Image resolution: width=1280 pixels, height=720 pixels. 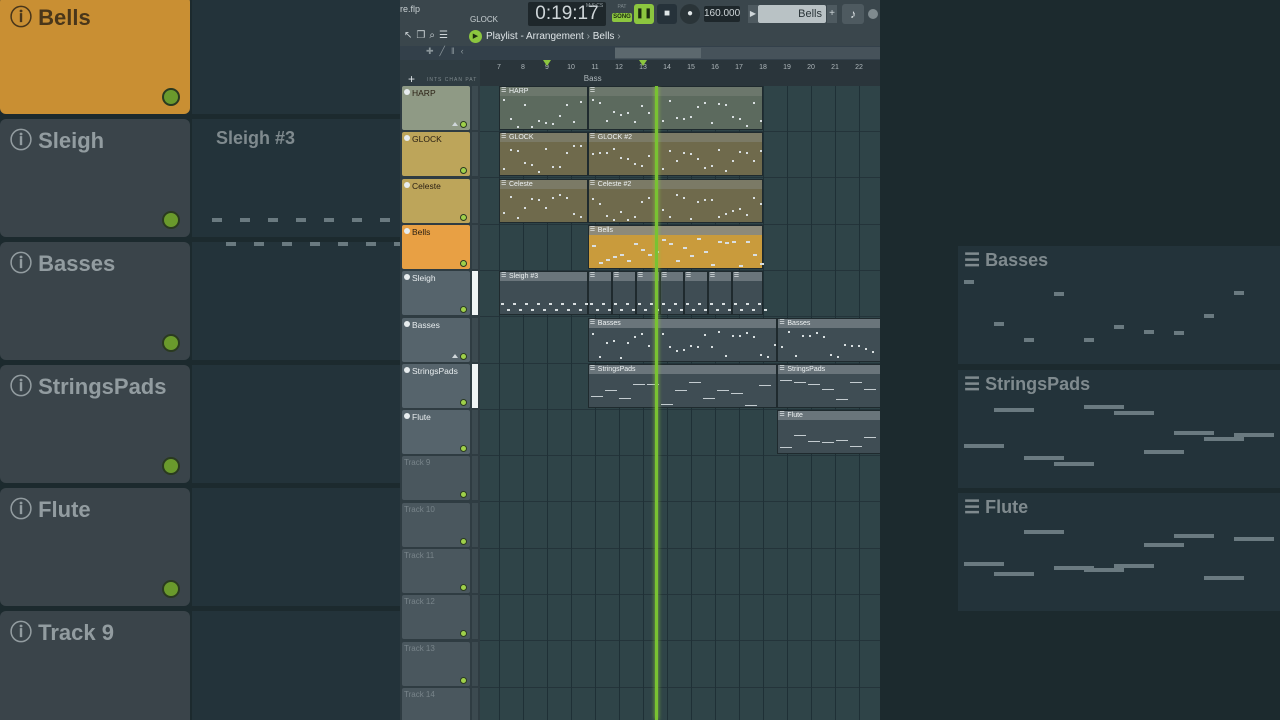 I want to click on note, so click(x=592, y=100).